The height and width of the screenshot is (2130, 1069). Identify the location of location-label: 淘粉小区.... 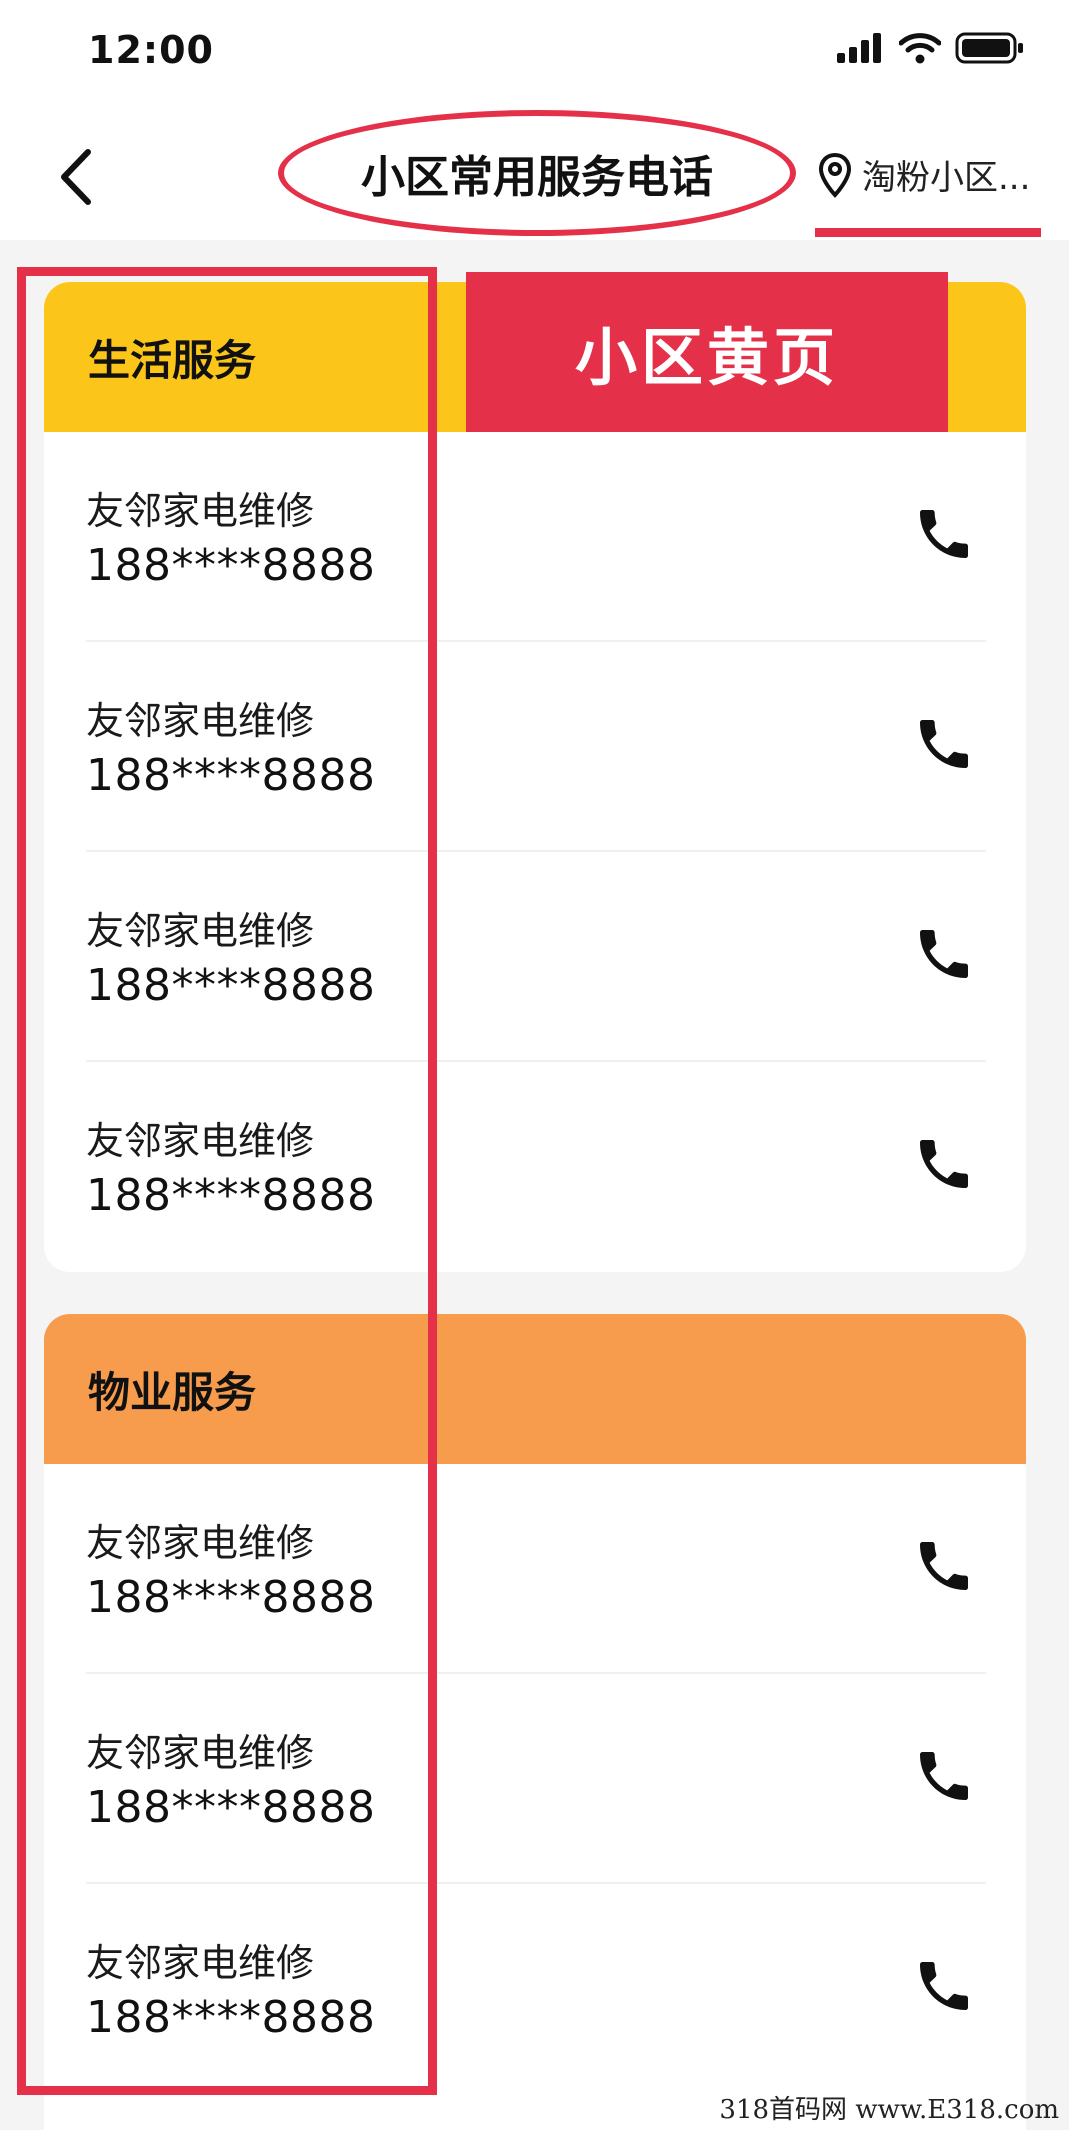
(946, 178).